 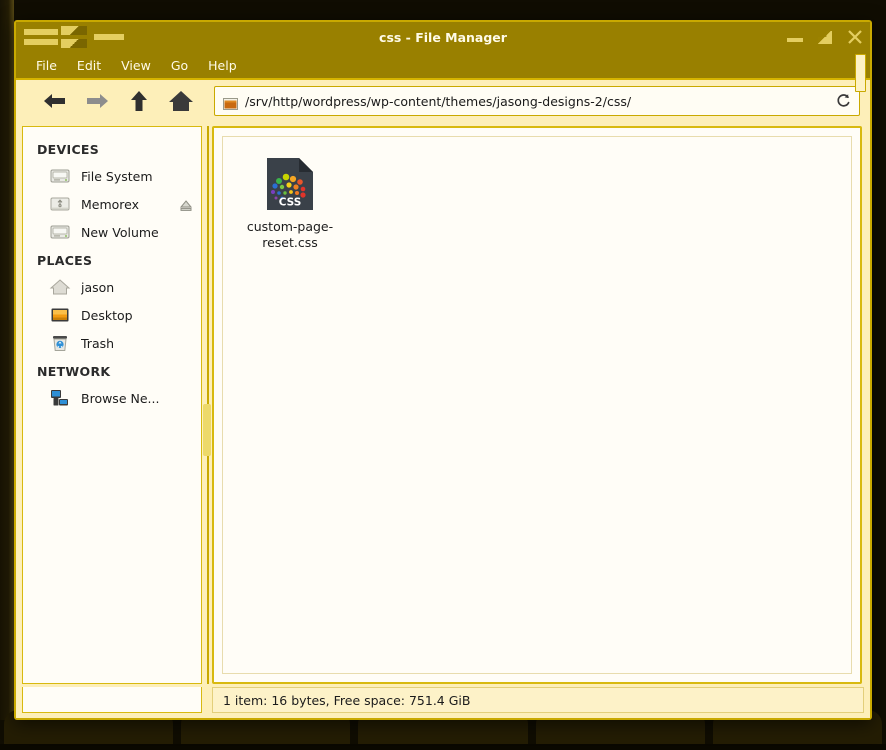 I want to click on menu-item-file: File, so click(x=46, y=65).